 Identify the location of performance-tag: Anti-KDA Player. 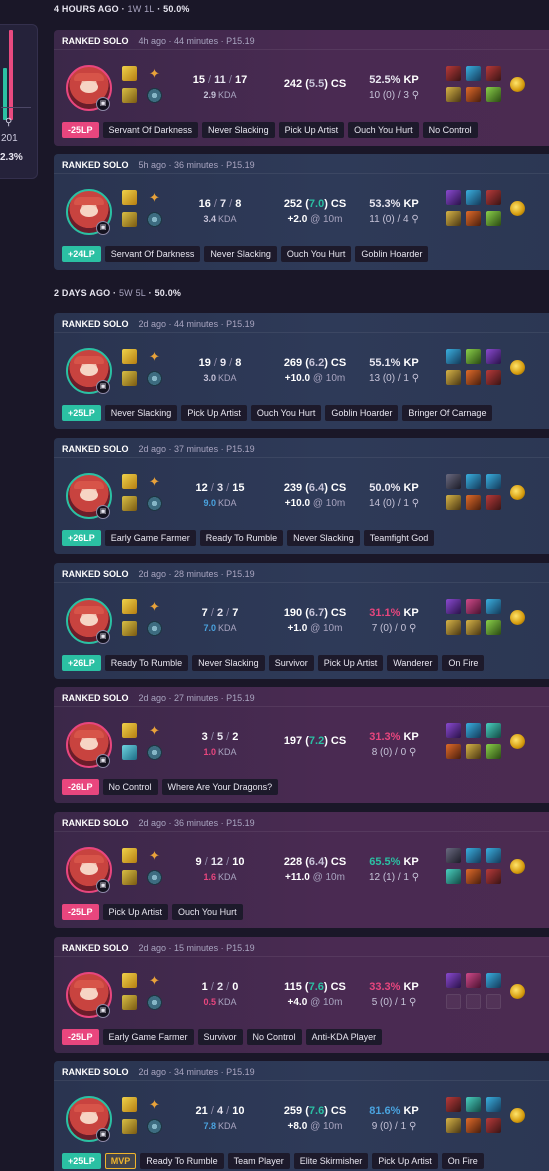
(344, 1037).